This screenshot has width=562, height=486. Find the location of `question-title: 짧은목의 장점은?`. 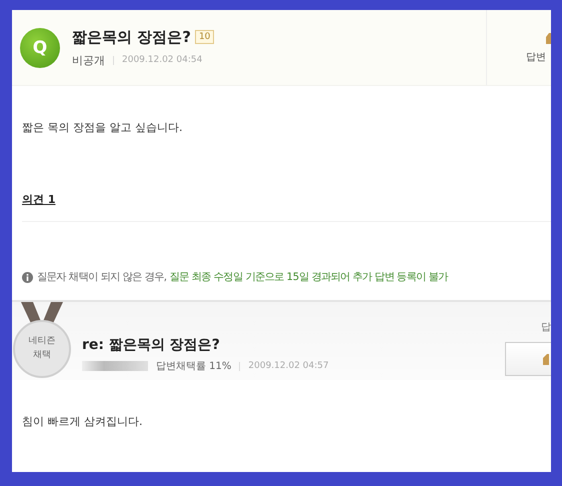

question-title: 짧은목의 장점은? is located at coordinates (131, 37).